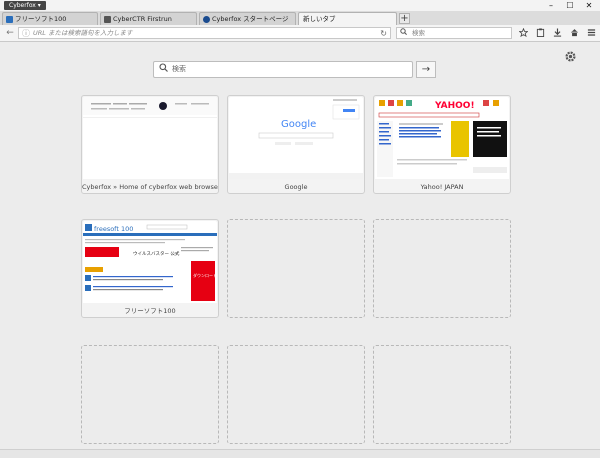  Describe the element at coordinates (591, 33) in the screenshot. I see `menu-icon` at that location.